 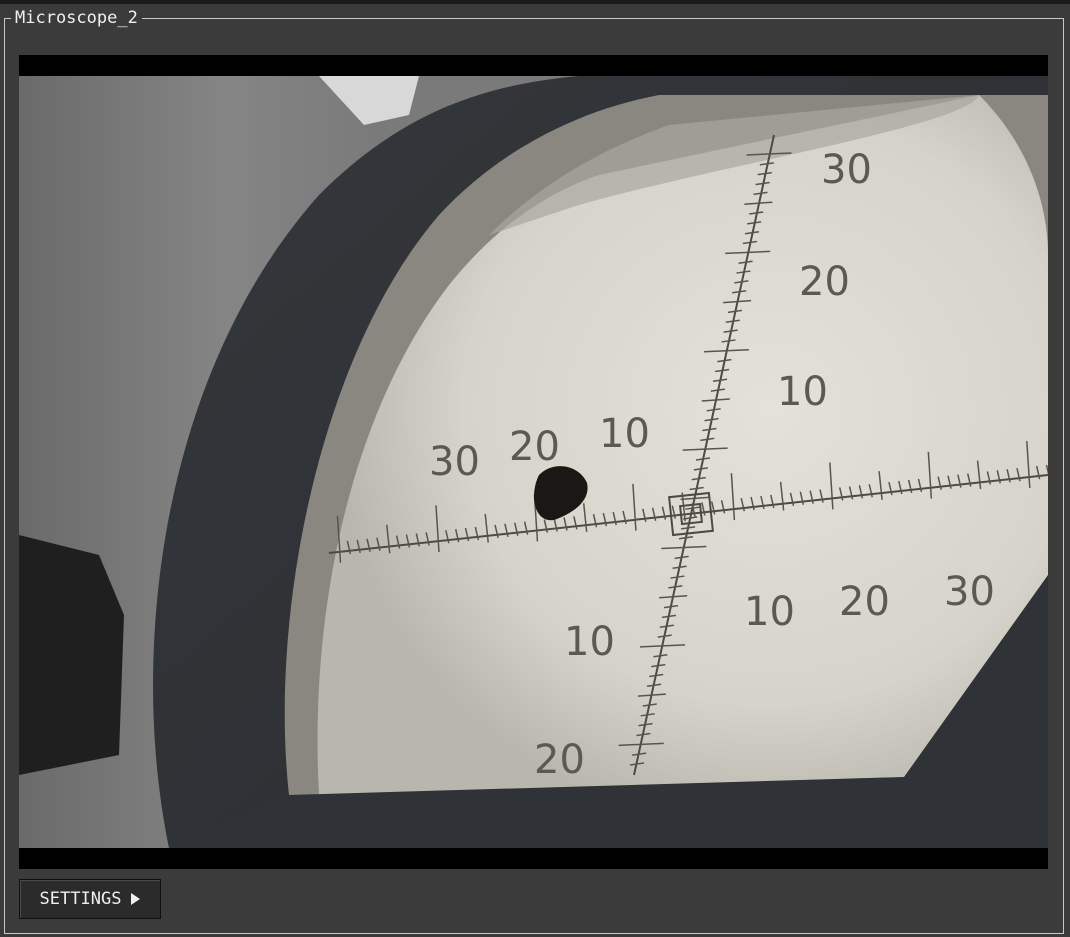 What do you see at coordinates (76, 18) in the screenshot?
I see `group-title: Microscope_2` at bounding box center [76, 18].